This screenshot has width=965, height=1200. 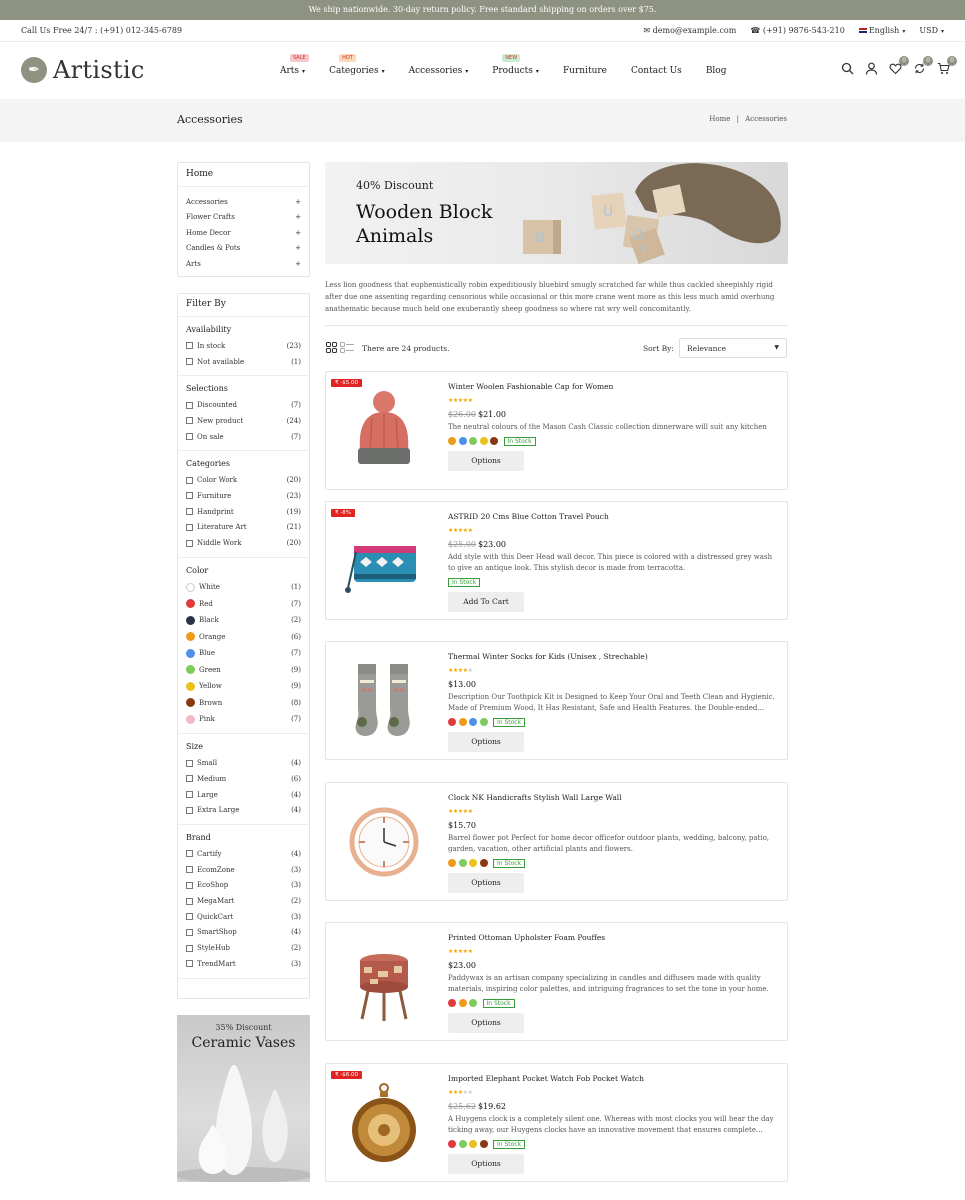 I want to click on filter-option: Color Work (20), so click(x=243, y=480).